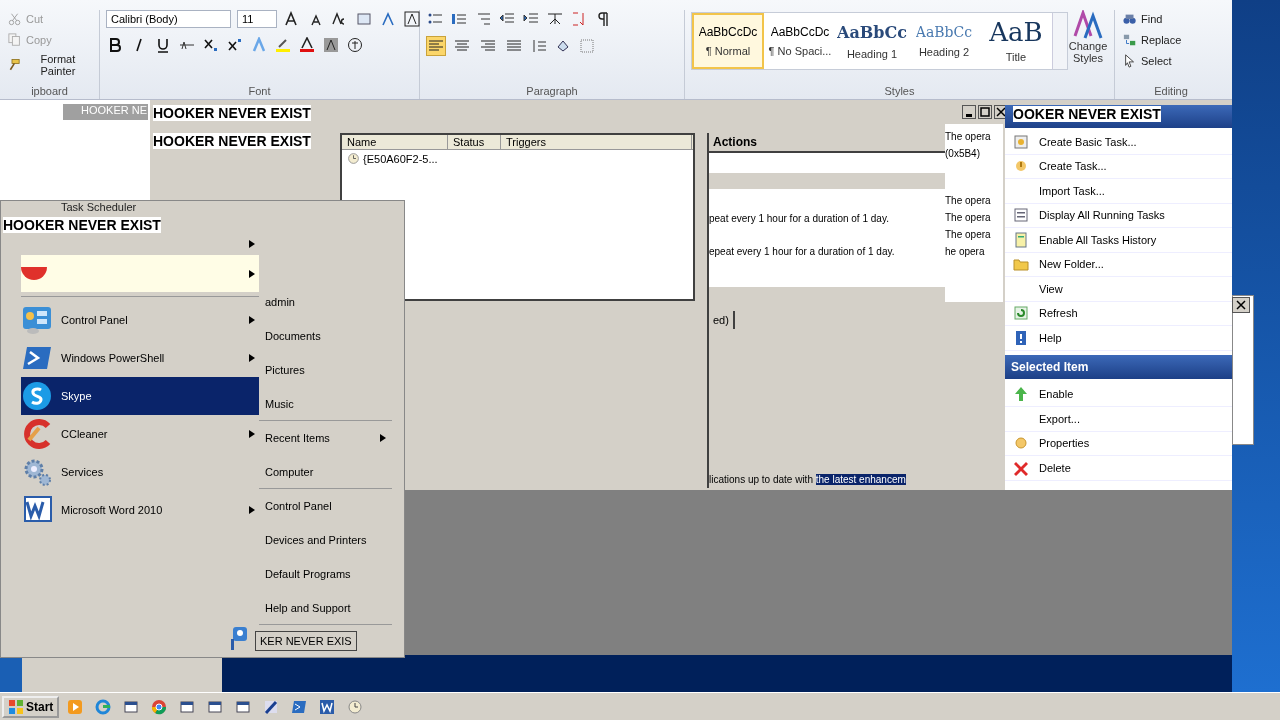 The height and width of the screenshot is (720, 1280). What do you see at coordinates (1152, 40) in the screenshot?
I see `editing-button: Replace` at bounding box center [1152, 40].